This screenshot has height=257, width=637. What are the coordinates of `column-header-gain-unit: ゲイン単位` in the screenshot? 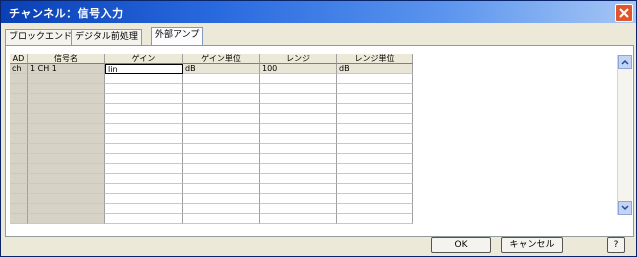 It's located at (221, 59).